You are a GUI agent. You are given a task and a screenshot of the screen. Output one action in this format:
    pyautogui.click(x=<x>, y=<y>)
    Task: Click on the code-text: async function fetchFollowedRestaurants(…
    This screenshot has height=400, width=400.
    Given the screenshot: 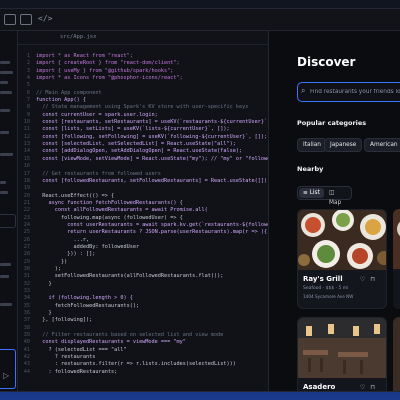 What is the action you would take?
    pyautogui.click(x=109, y=202)
    